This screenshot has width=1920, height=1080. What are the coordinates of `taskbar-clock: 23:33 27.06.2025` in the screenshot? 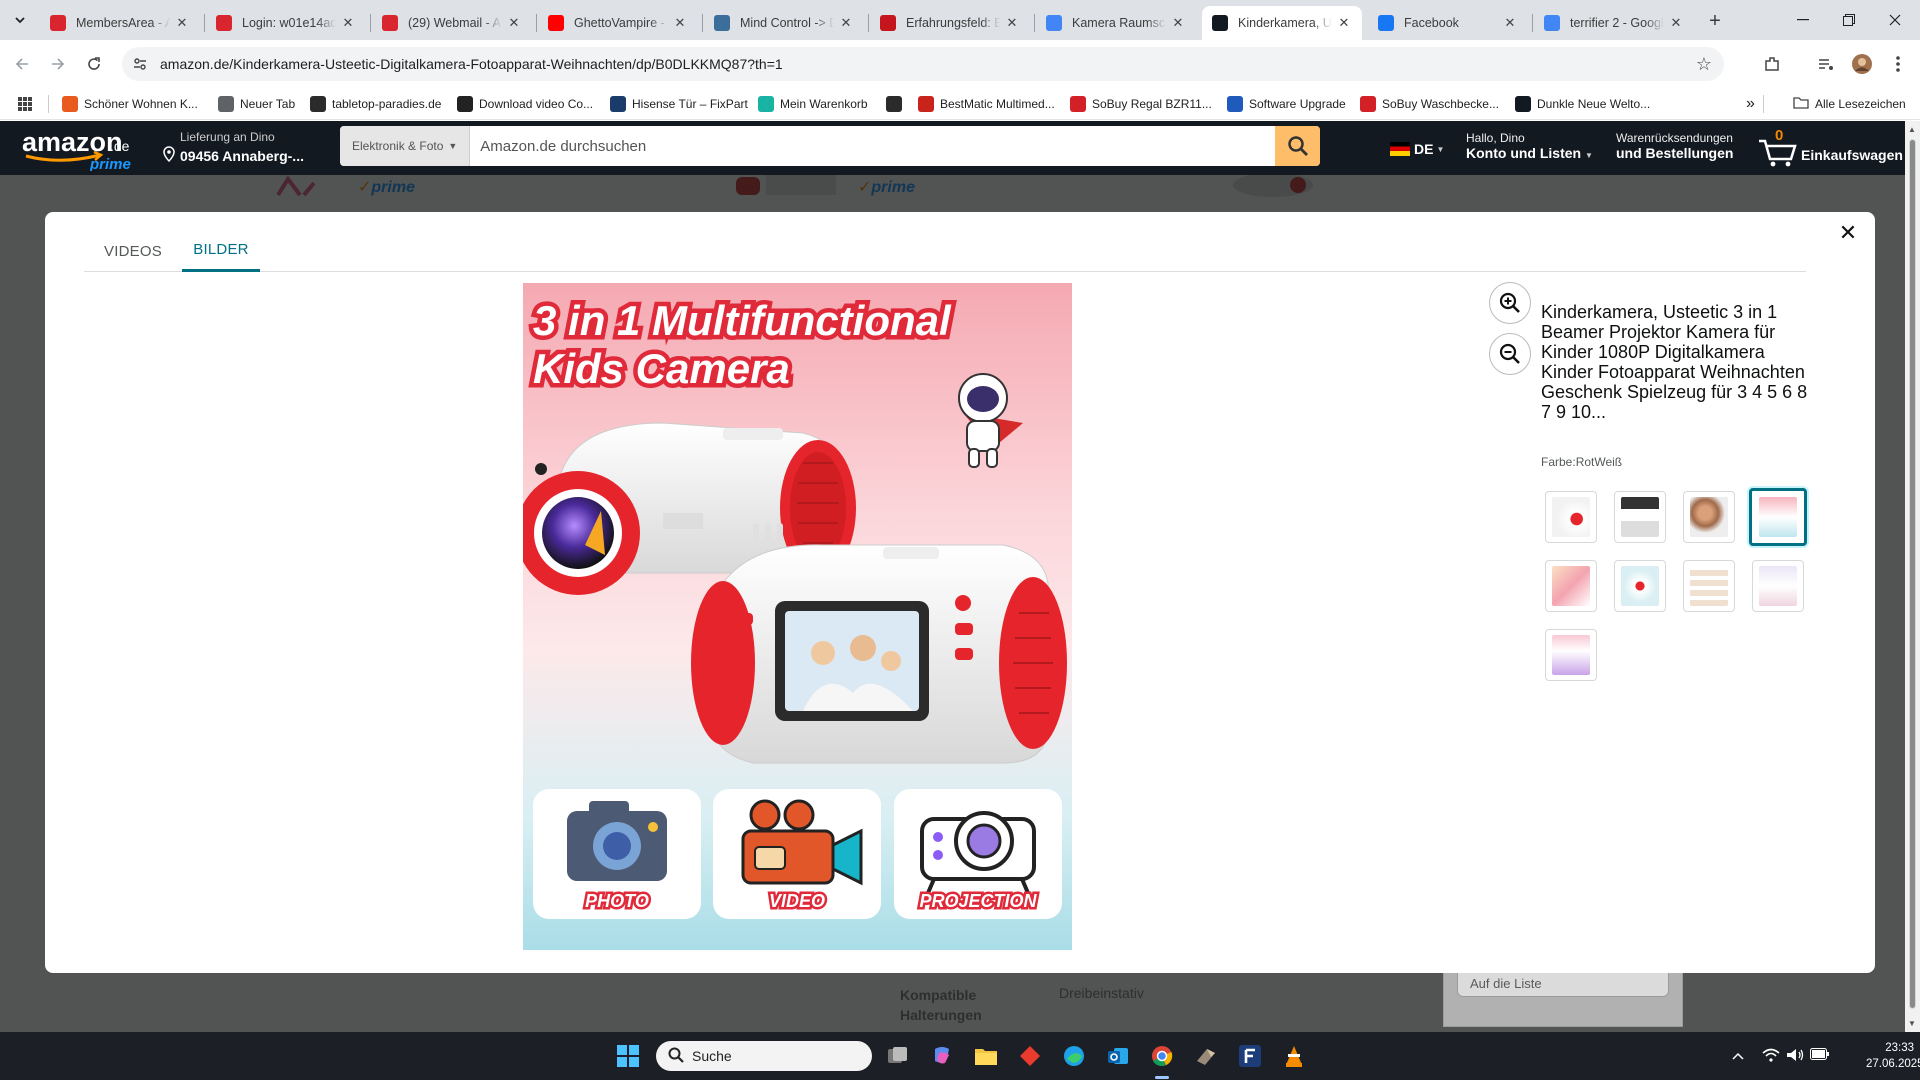 It's located at (1893, 1056).